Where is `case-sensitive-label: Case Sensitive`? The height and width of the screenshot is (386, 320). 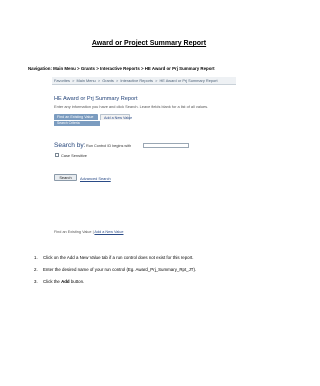 case-sensitive-label: Case Sensitive is located at coordinates (74, 155).